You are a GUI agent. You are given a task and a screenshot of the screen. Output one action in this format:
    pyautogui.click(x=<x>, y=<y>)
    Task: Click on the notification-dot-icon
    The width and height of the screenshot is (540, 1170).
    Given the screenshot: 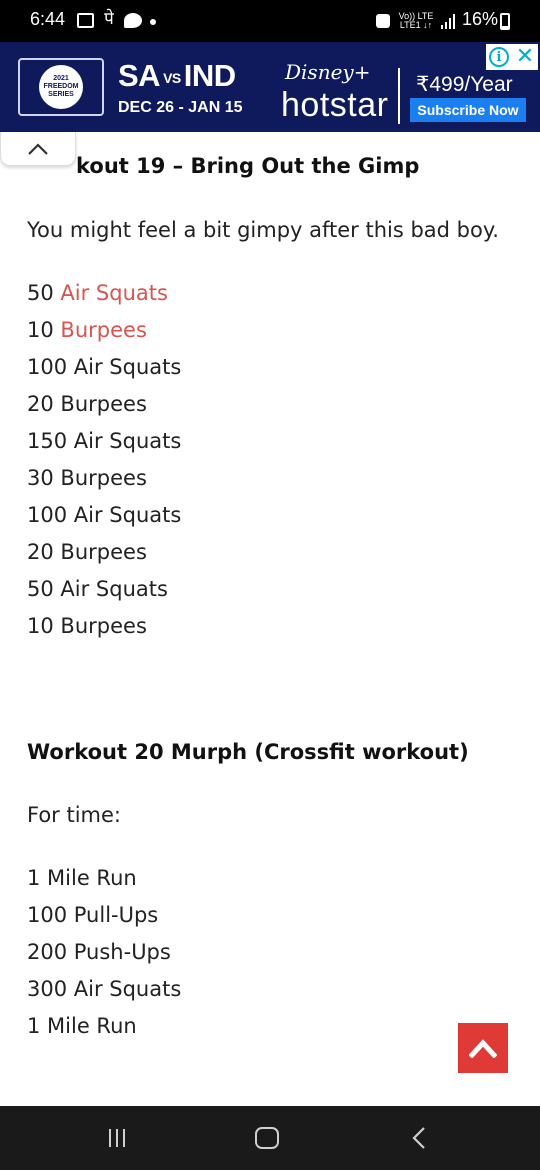 What is the action you would take?
    pyautogui.click(x=153, y=22)
    